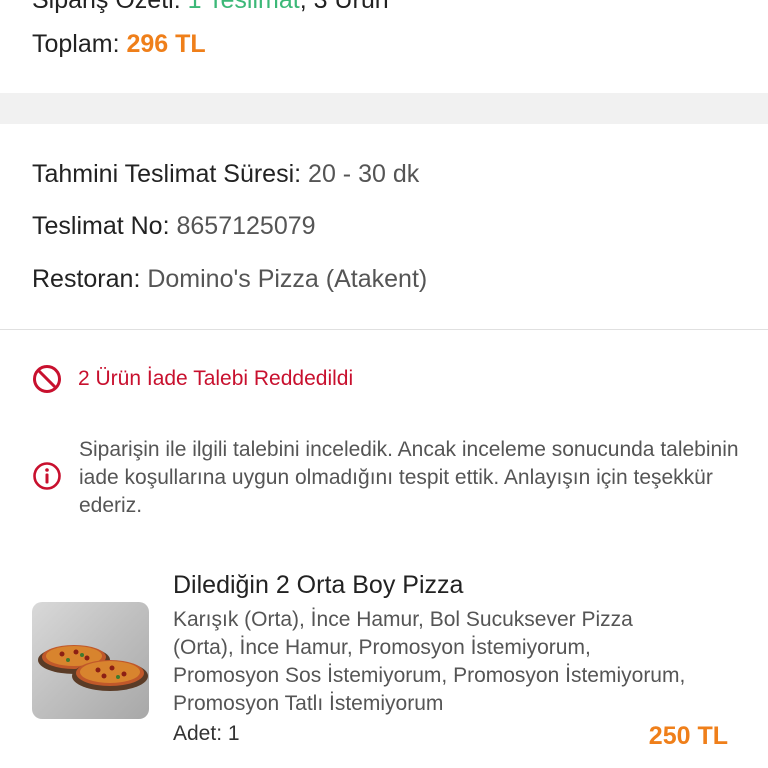  What do you see at coordinates (167, 174) in the screenshot?
I see `eta-label: Tahmini Teslimat Süresi:` at bounding box center [167, 174].